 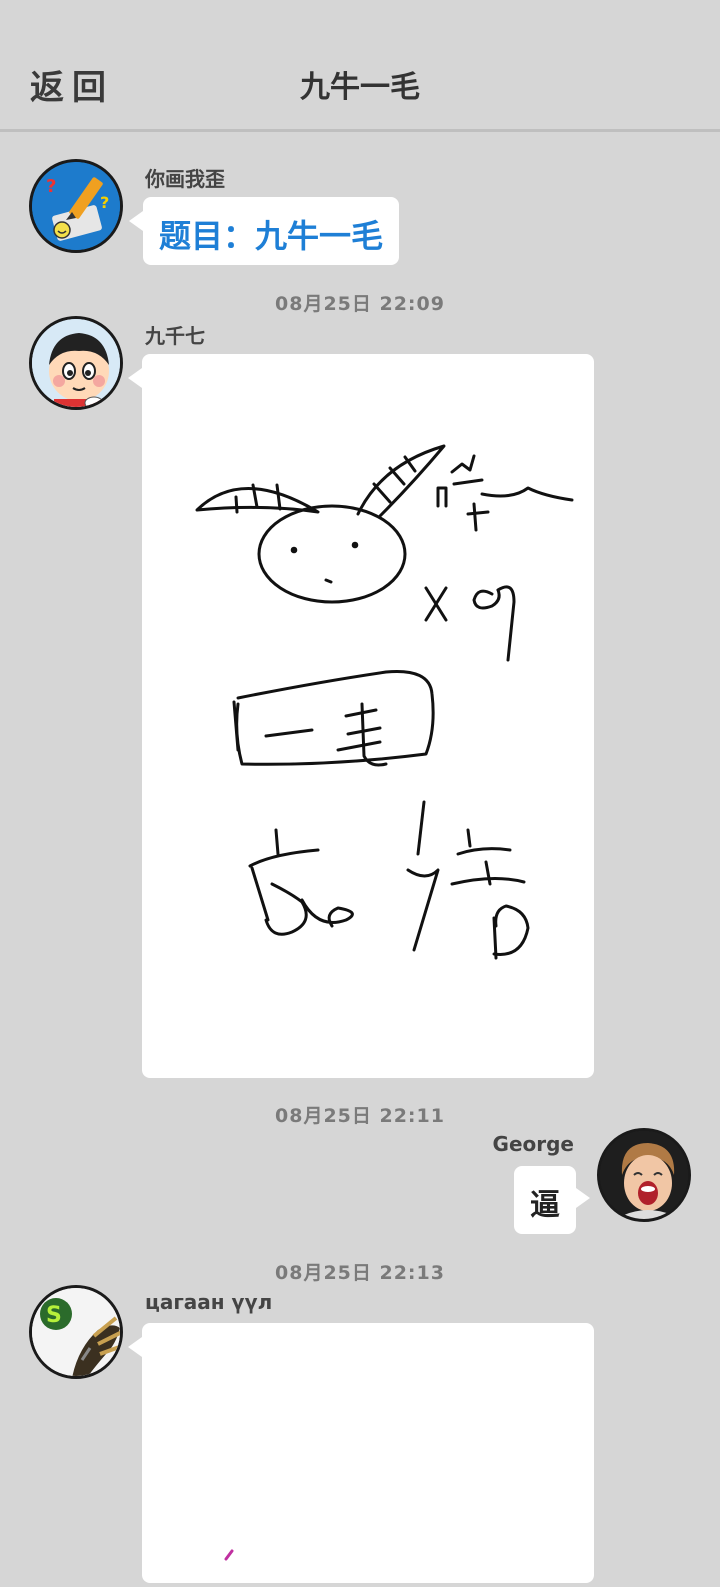 I want to click on message-bubble: 逼, so click(x=552, y=1200).